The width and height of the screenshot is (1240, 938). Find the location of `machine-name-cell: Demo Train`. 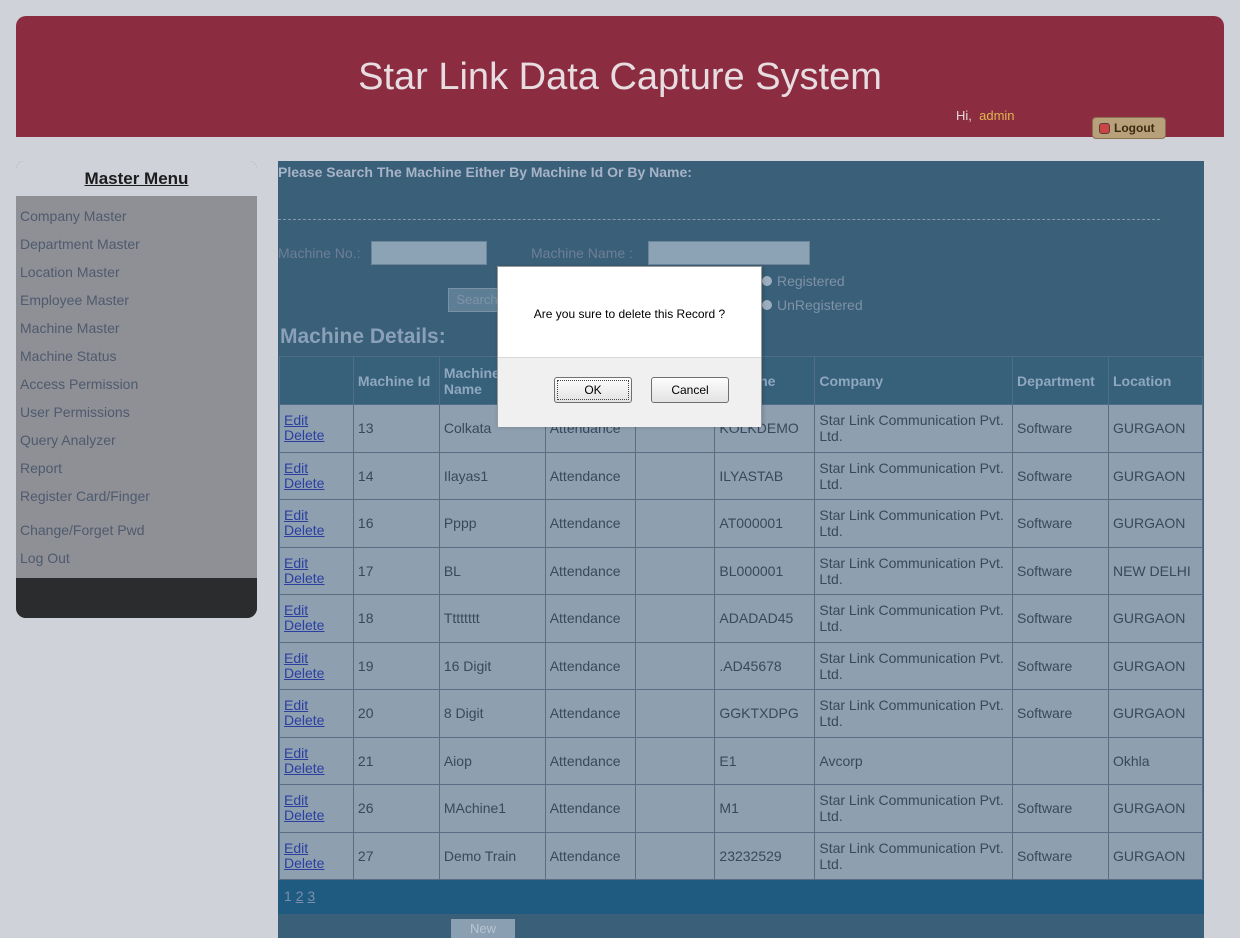

machine-name-cell: Demo Train is located at coordinates (492, 855).